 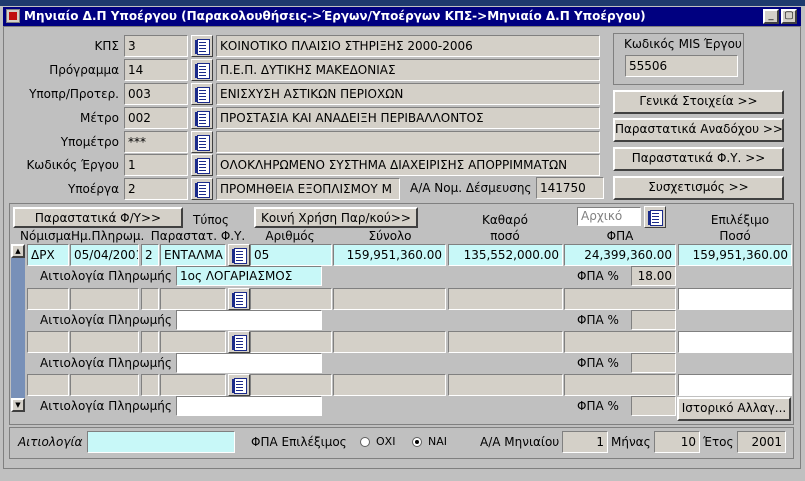 I want to click on year-field: 2001, so click(x=761, y=442).